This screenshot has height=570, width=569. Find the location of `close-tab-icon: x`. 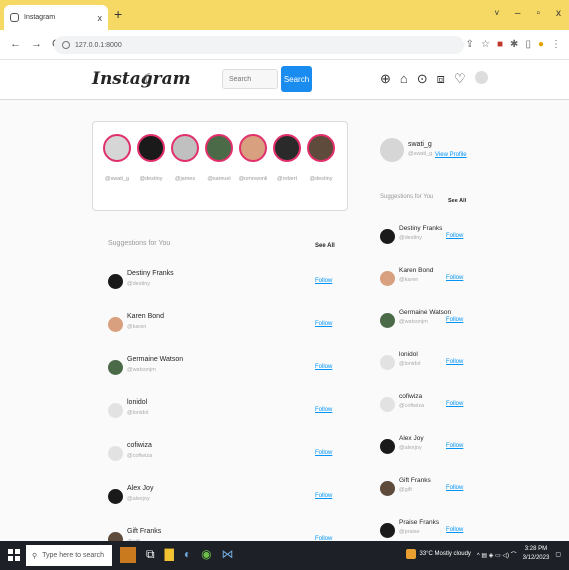

close-tab-icon: x is located at coordinates (100, 18).